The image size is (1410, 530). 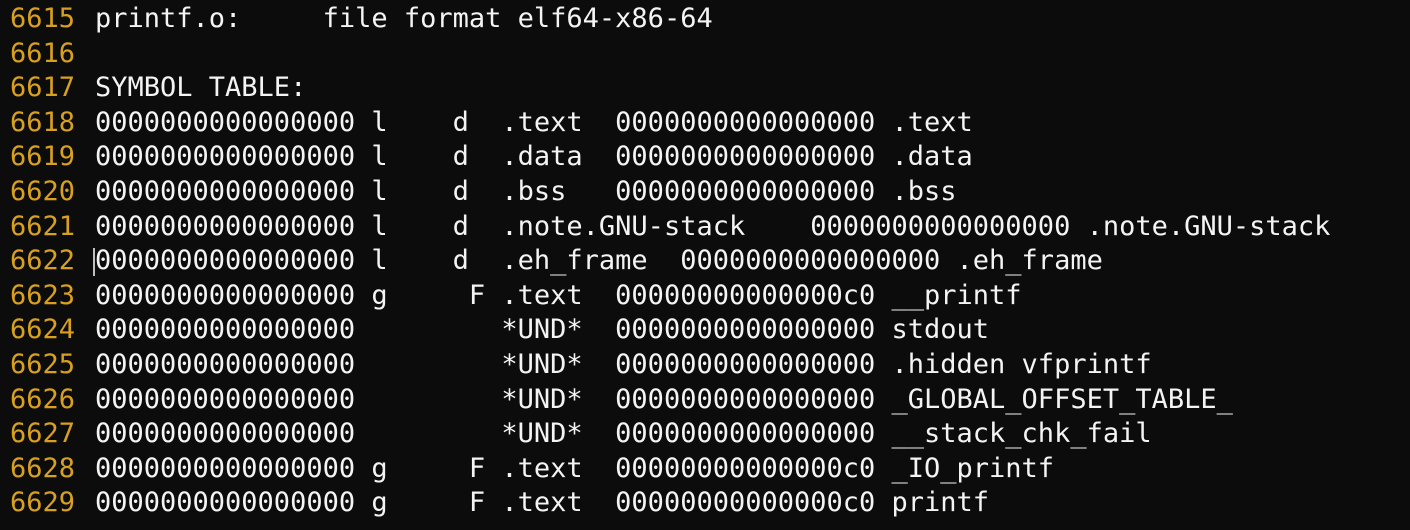 I want to click on line-text: SYMBOL TABLE:, so click(x=201, y=88).